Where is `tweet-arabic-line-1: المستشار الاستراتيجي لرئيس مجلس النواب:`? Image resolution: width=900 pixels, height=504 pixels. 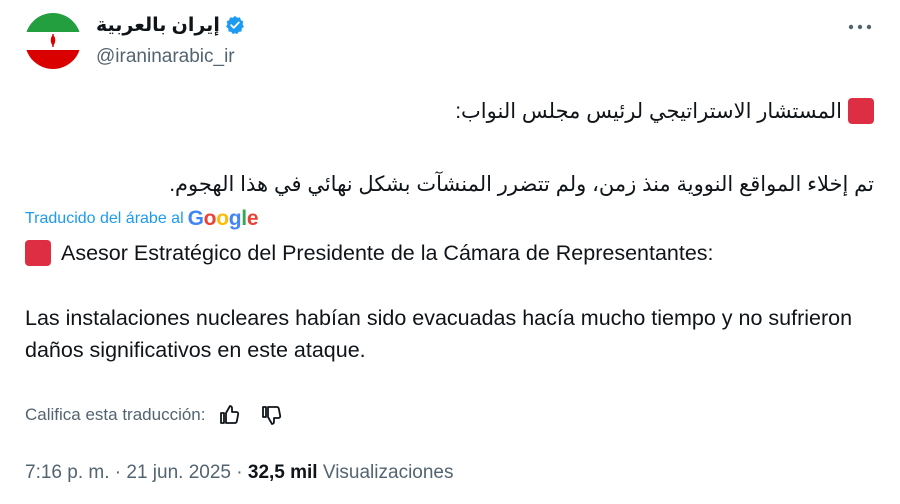 tweet-arabic-line-1: المستشار الاستراتيجي لرئيس مجلس النواب: is located at coordinates (664, 111).